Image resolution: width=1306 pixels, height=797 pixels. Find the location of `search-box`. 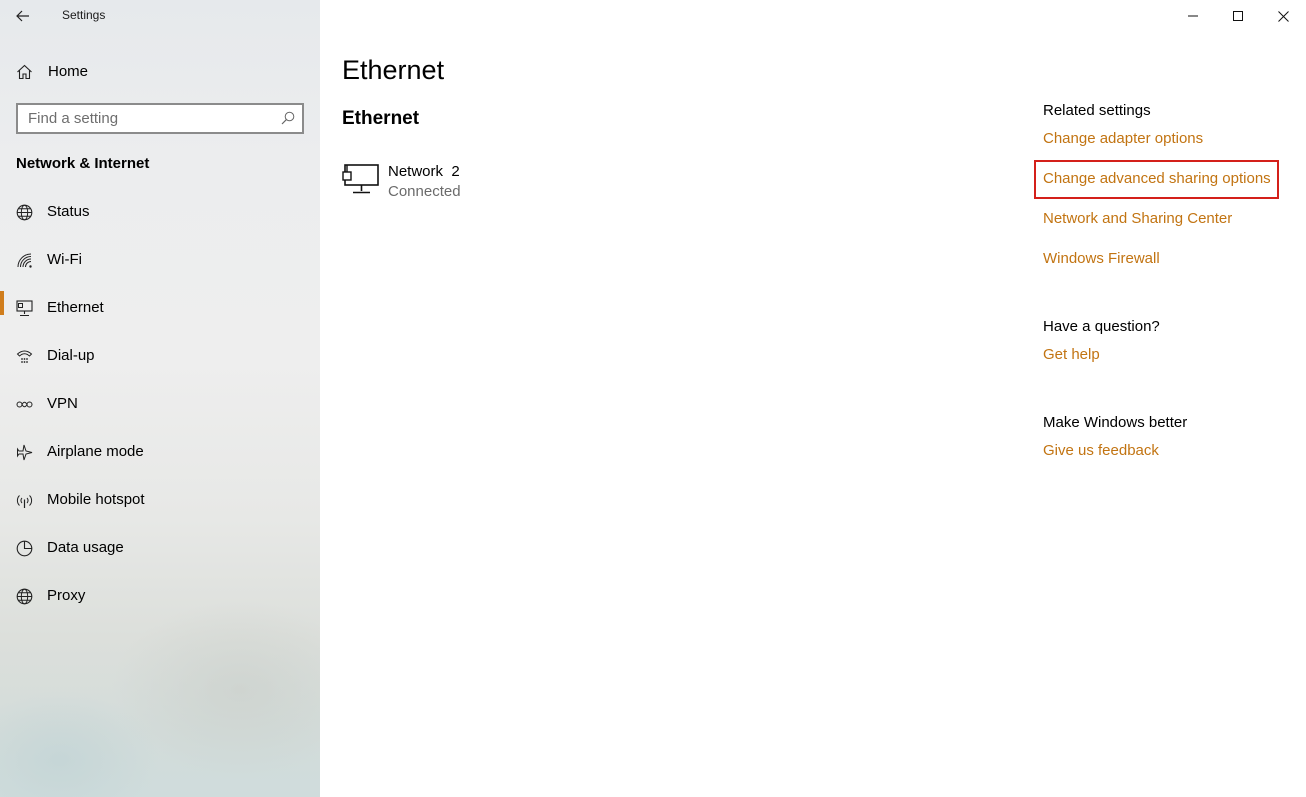

search-box is located at coordinates (160, 118).